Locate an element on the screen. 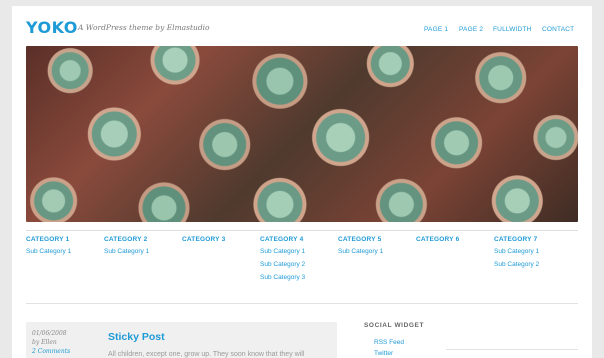 Image resolution: width=604 pixels, height=358 pixels. widget-title: SOCIAL WIDGET is located at coordinates (394, 325).